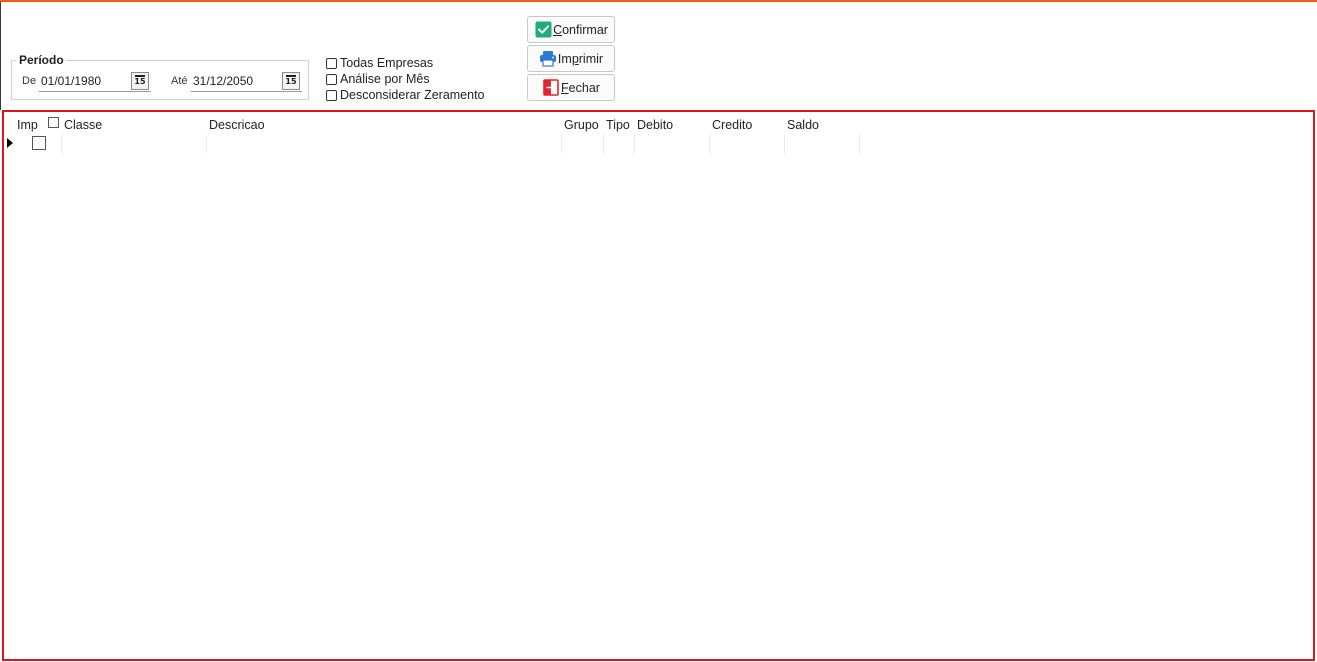 The height and width of the screenshot is (662, 1317). What do you see at coordinates (83, 125) in the screenshot?
I see `column-header-classe: Classe` at bounding box center [83, 125].